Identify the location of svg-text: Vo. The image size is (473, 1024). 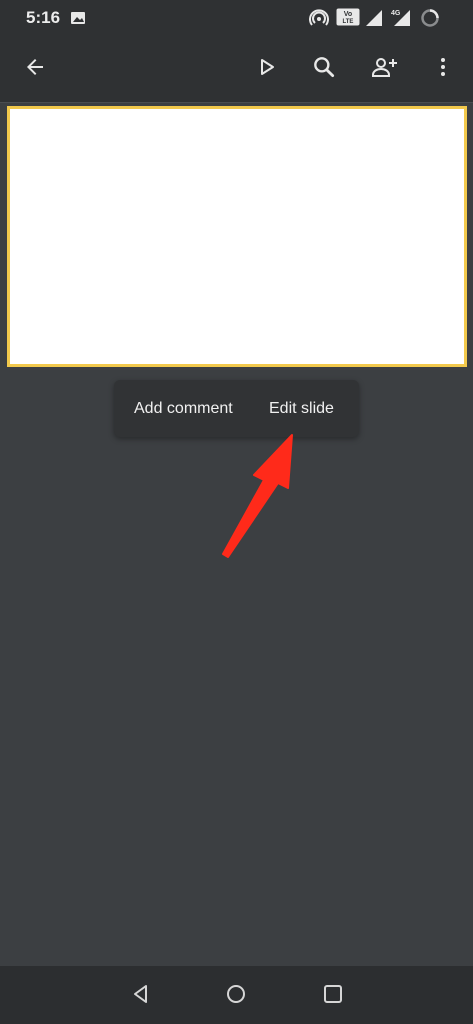
(348, 14).